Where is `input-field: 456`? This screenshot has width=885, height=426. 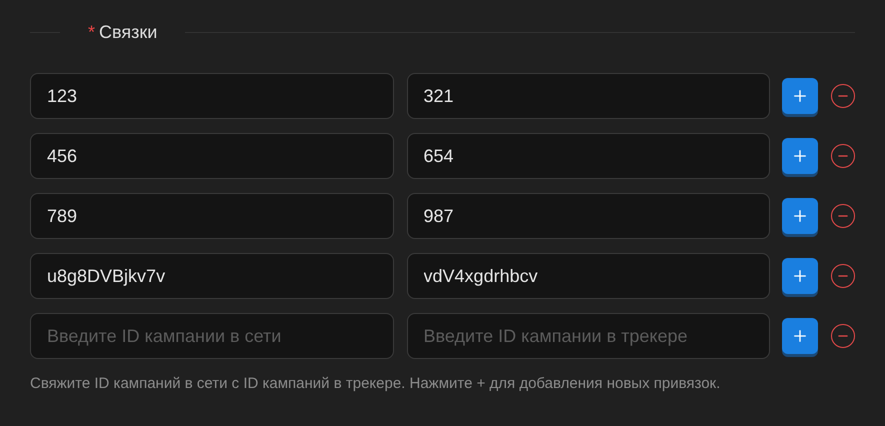
input-field: 456 is located at coordinates (212, 156).